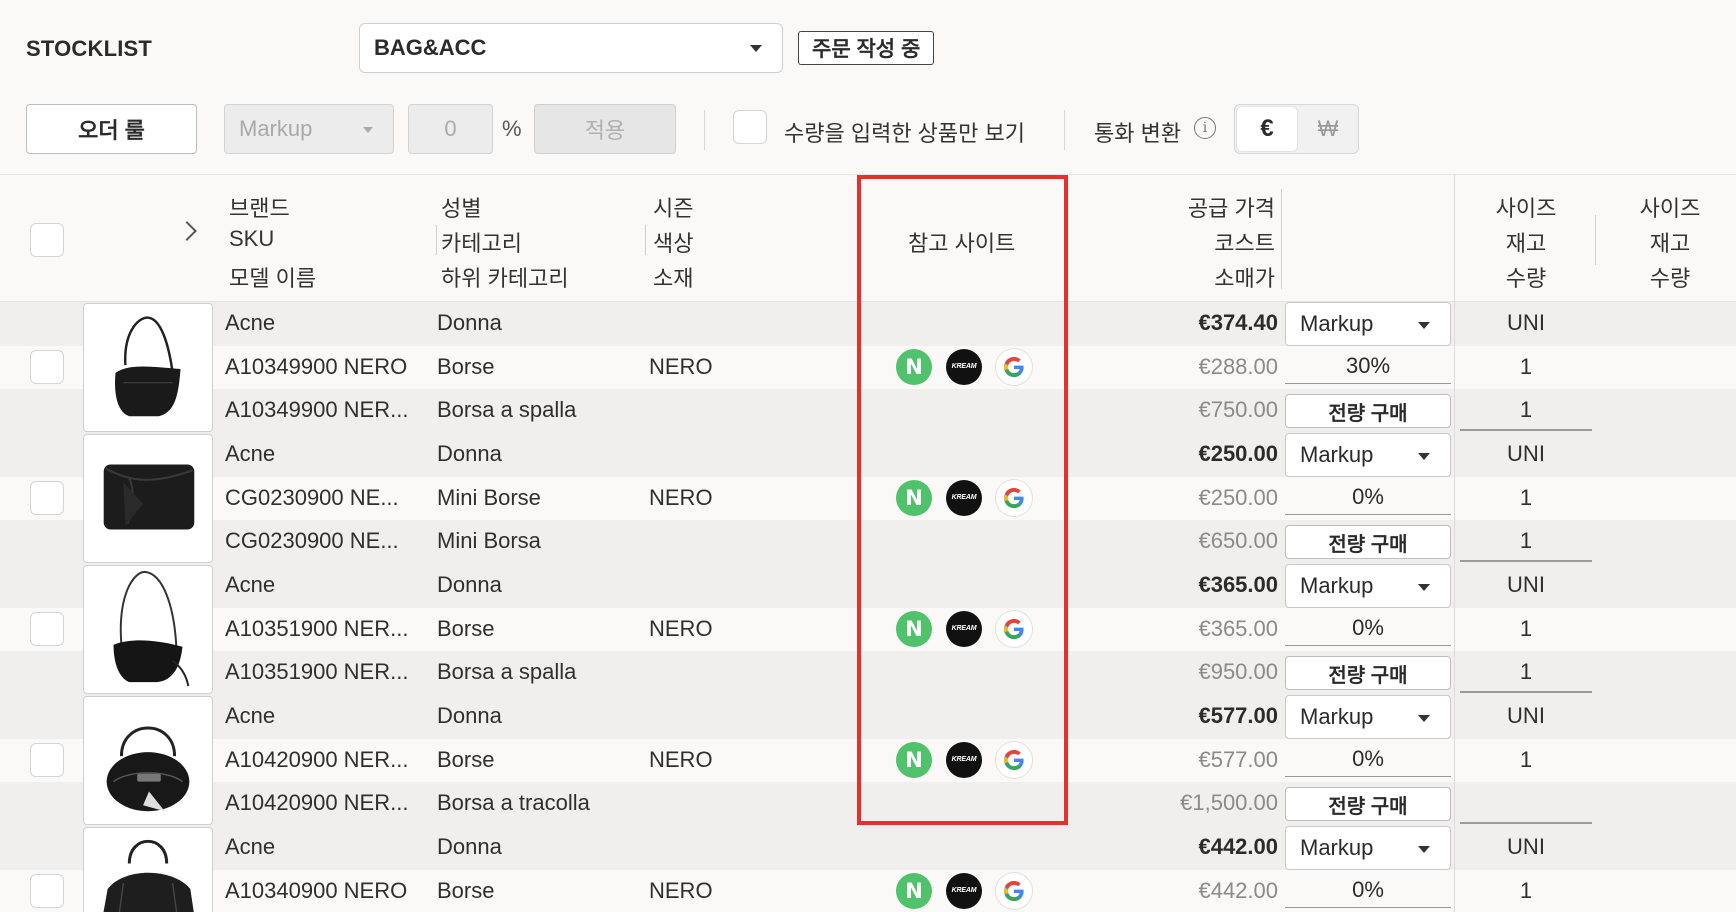  I want to click on supply-price-cell: €374.40, so click(1238, 322).